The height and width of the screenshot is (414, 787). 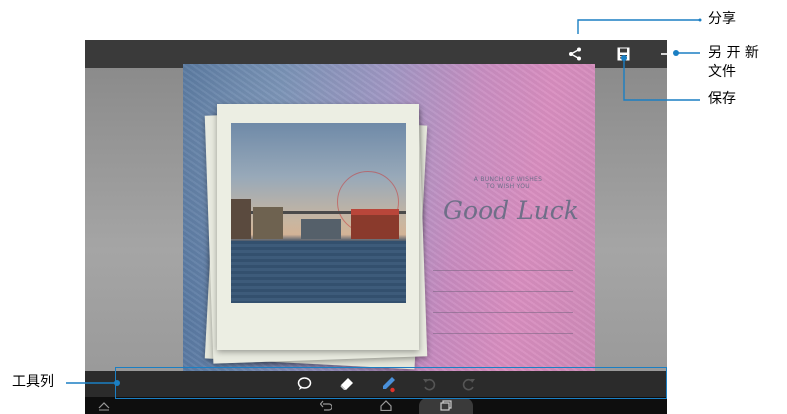 I want to click on save-icon, so click(x=623, y=54).